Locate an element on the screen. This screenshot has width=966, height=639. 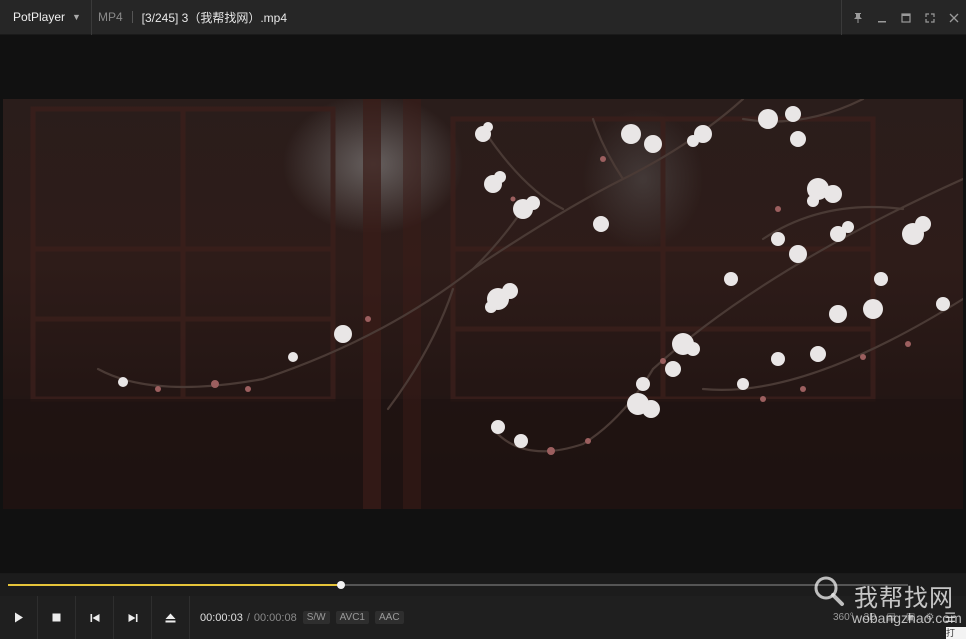
previous-icon is located at coordinates (94, 617).